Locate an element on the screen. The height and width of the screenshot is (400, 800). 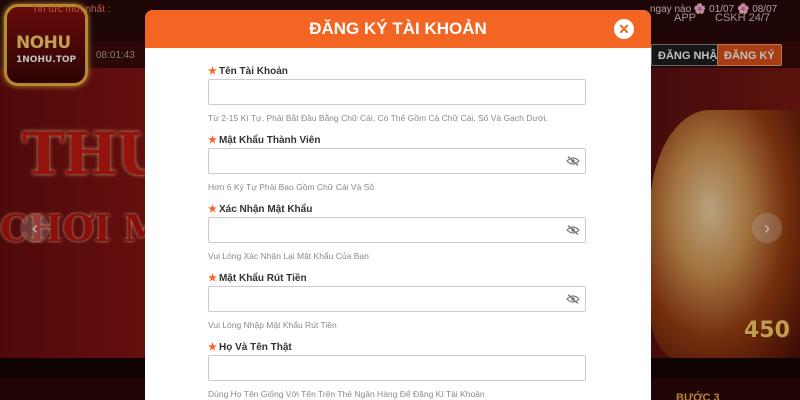
close-icon: ✕ is located at coordinates (624, 29).